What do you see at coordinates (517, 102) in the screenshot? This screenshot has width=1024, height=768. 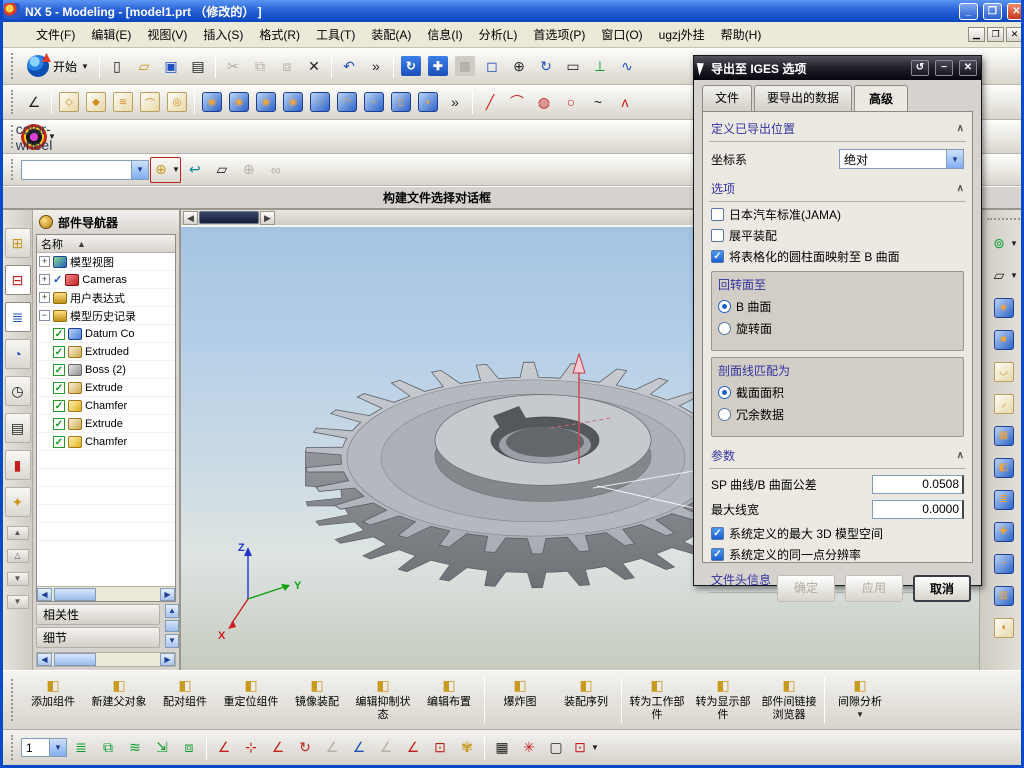 I see `arc-button: ⌒` at bounding box center [517, 102].